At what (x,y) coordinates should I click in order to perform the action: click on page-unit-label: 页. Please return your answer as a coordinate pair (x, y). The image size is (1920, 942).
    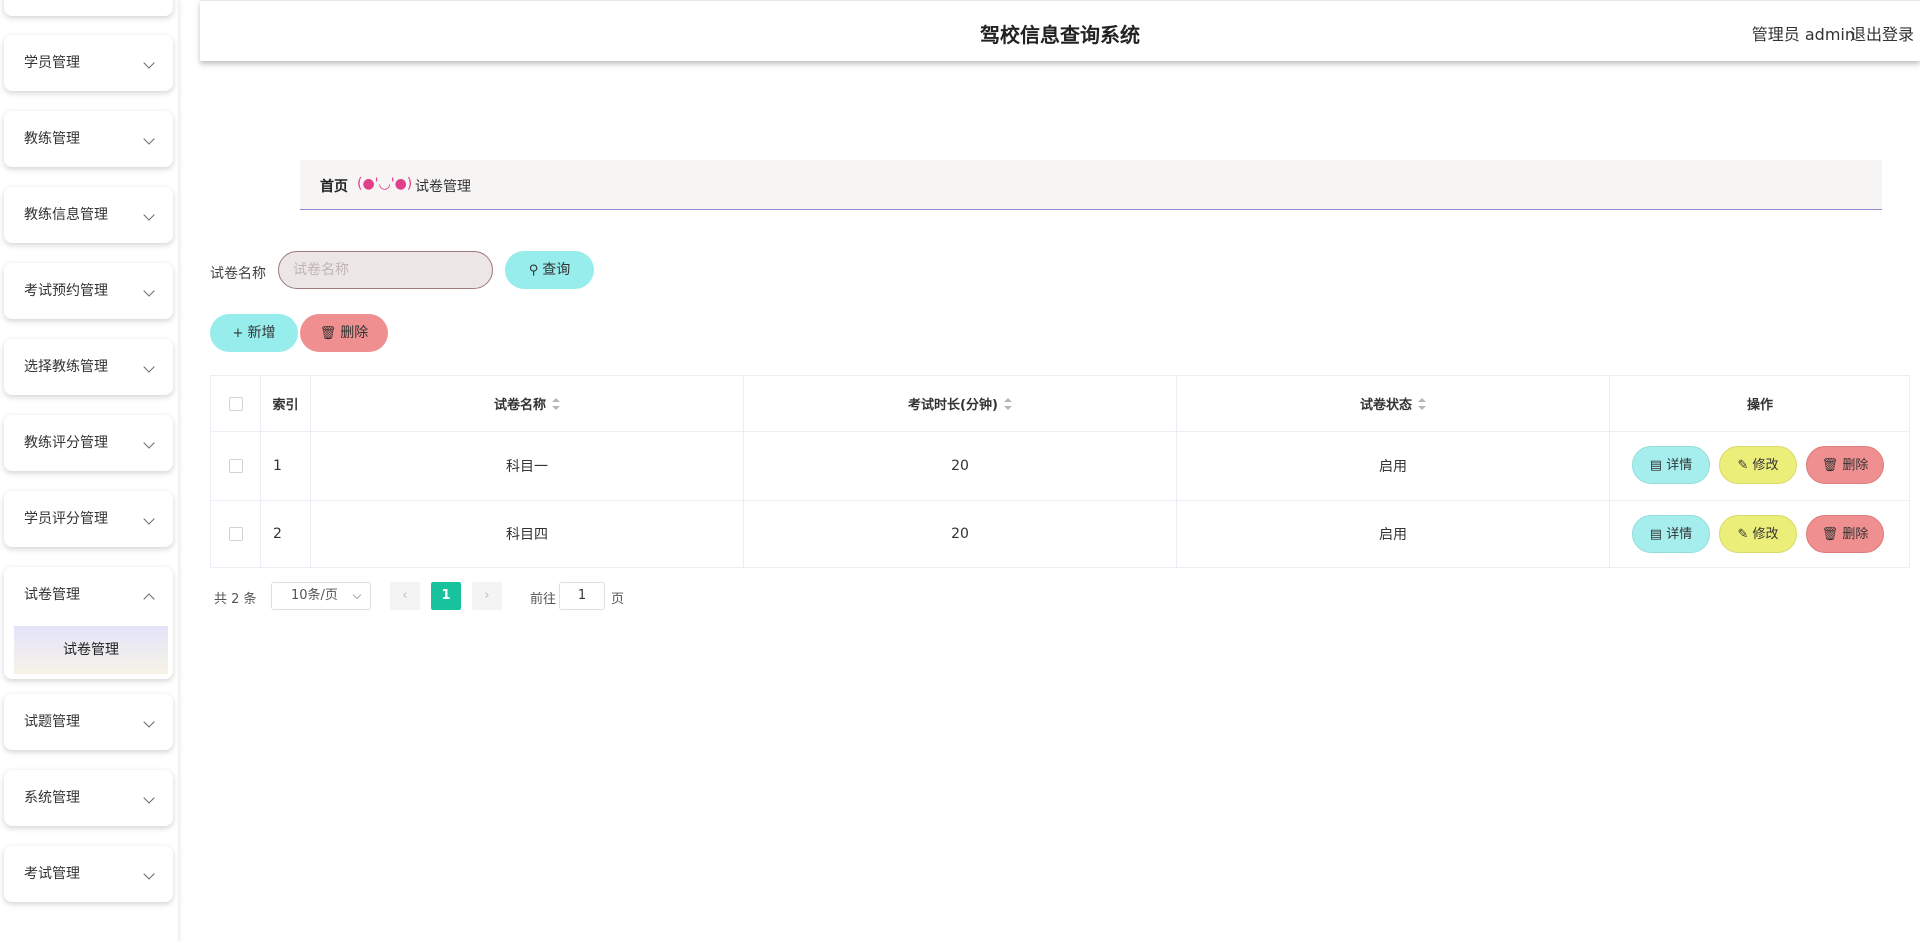
    Looking at the image, I should click on (618, 599).